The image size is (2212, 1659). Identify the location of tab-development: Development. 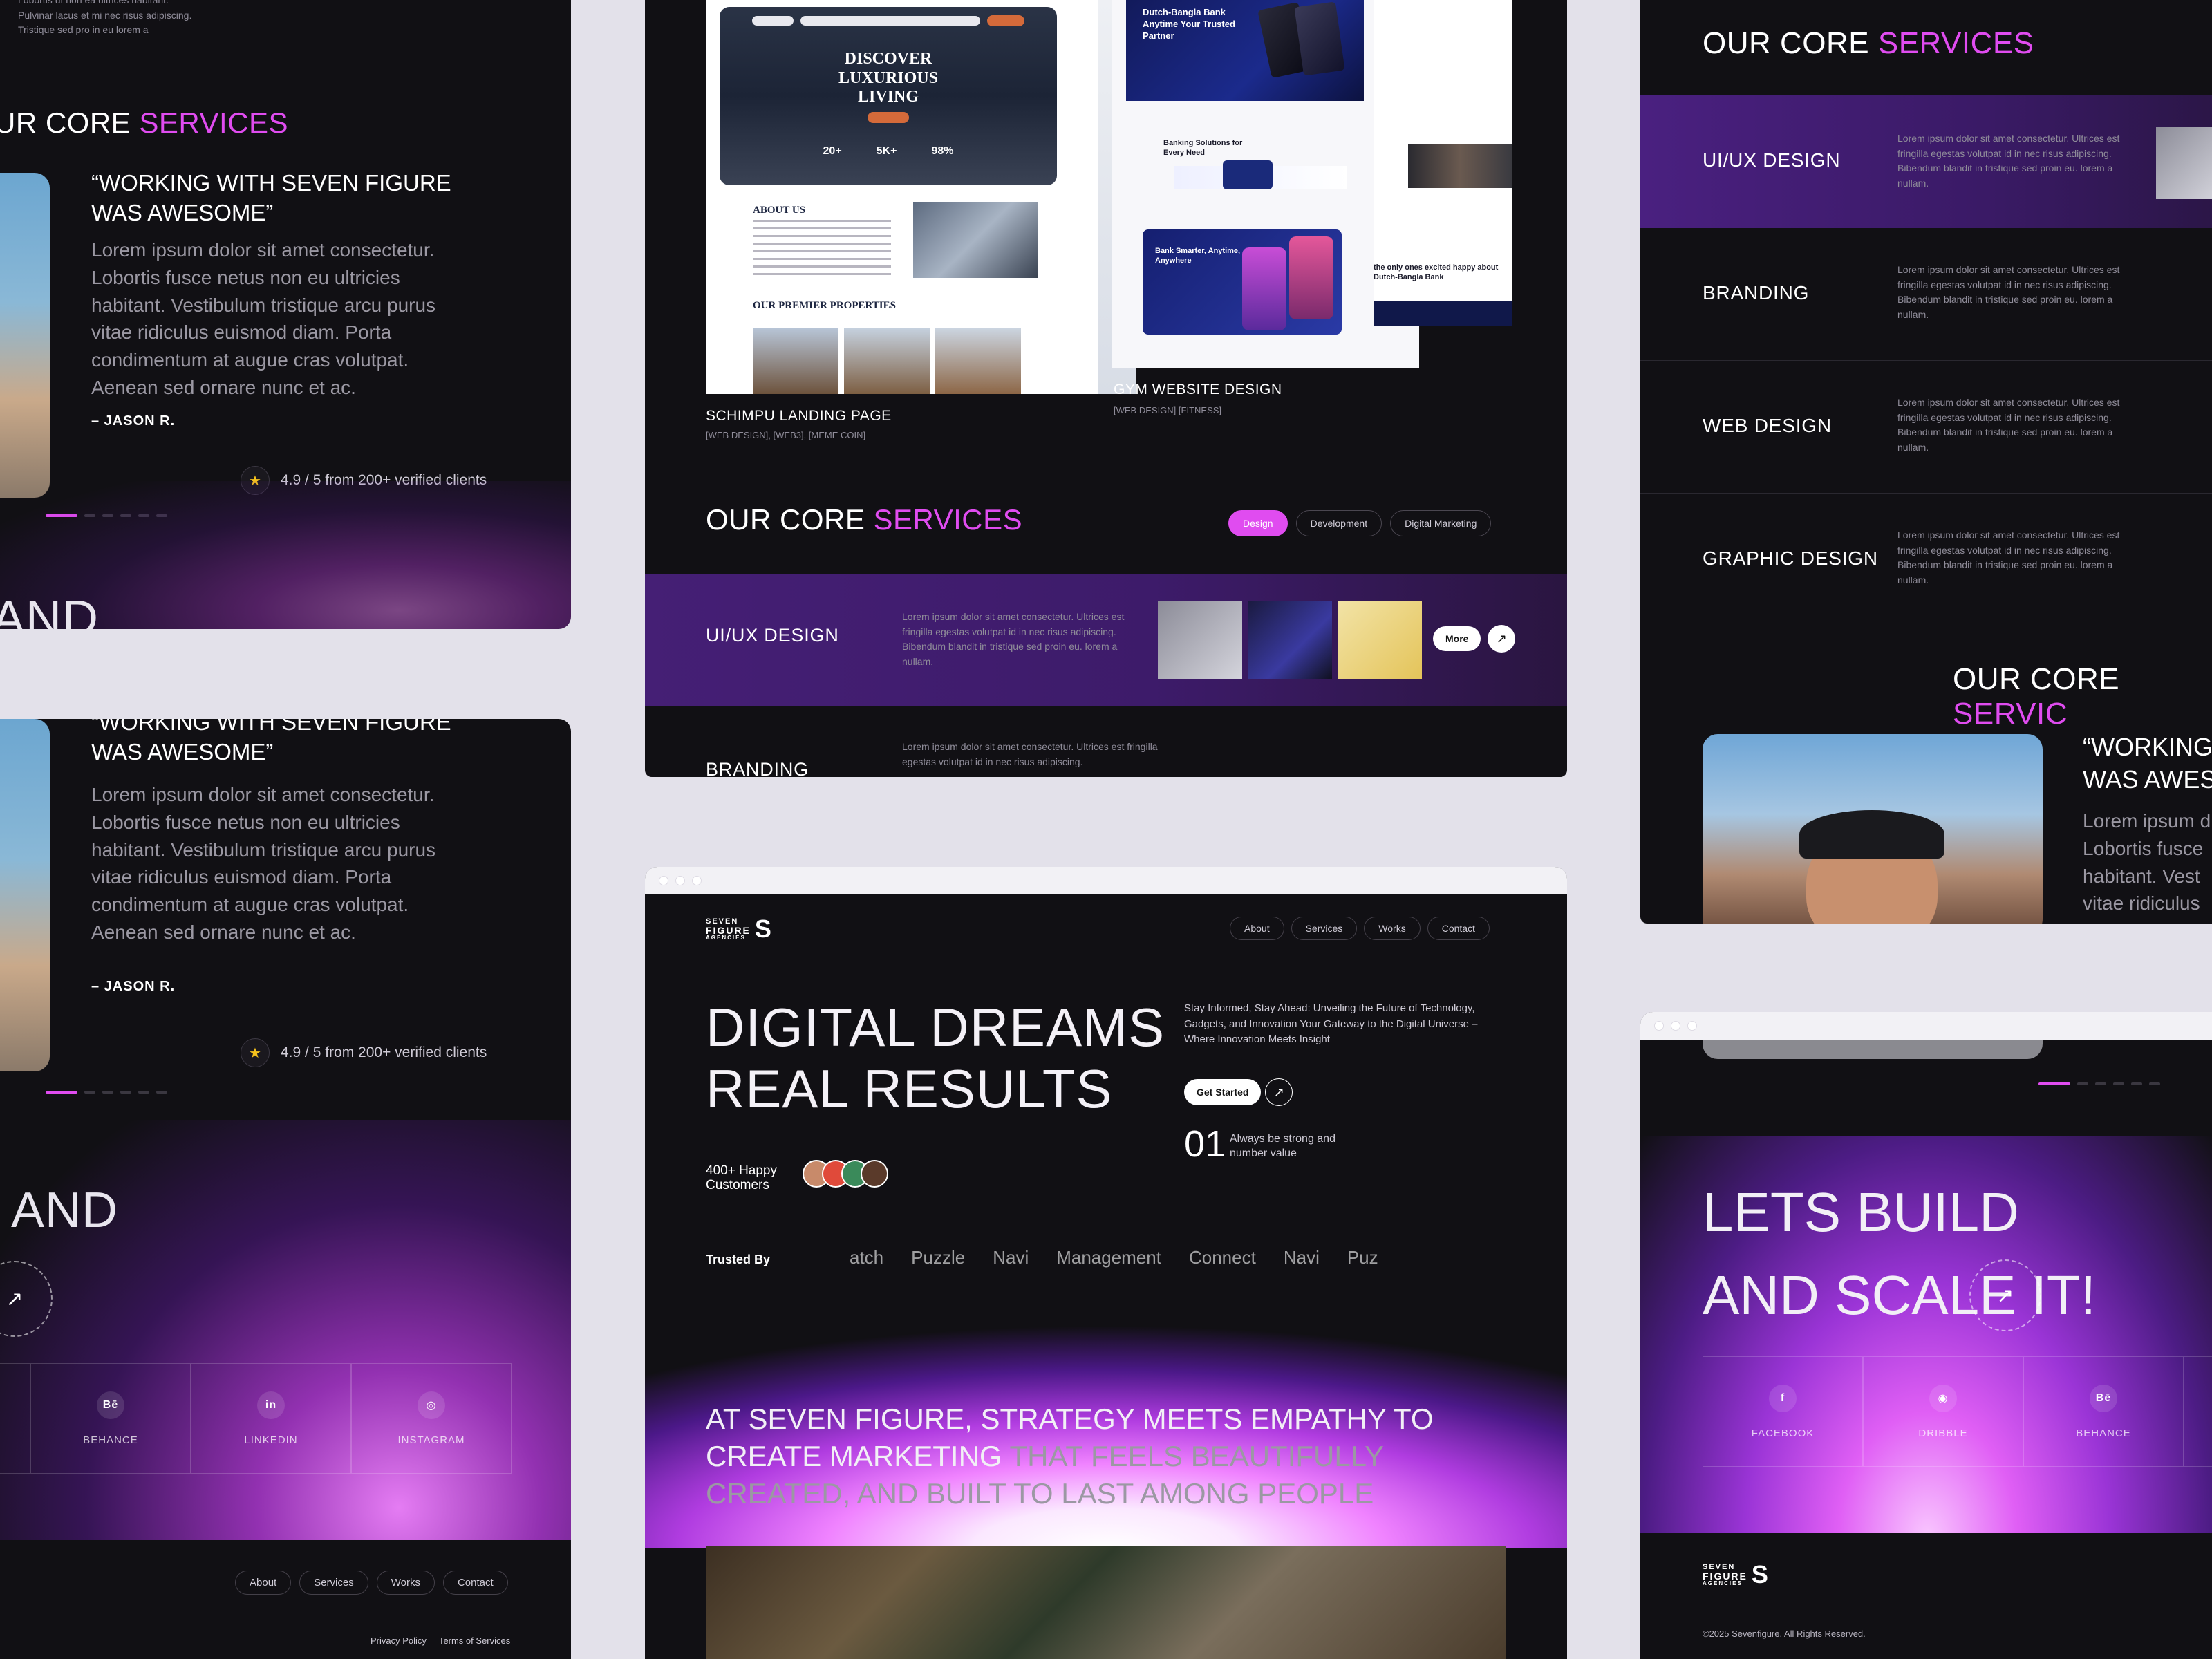
(1338, 523).